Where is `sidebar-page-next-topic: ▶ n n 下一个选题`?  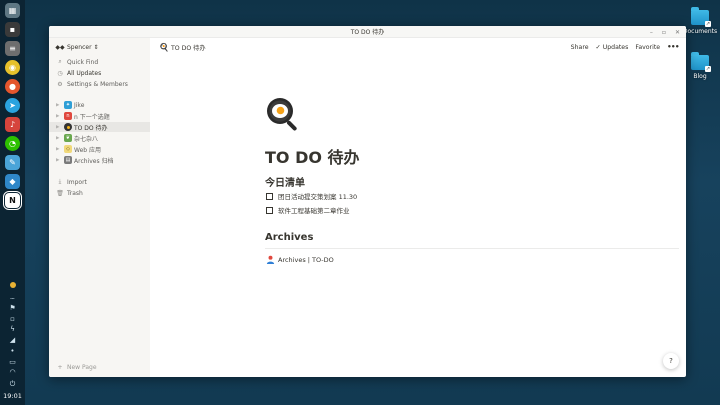 sidebar-page-next-topic: ▶ n n 下一个选题 is located at coordinates (99, 116).